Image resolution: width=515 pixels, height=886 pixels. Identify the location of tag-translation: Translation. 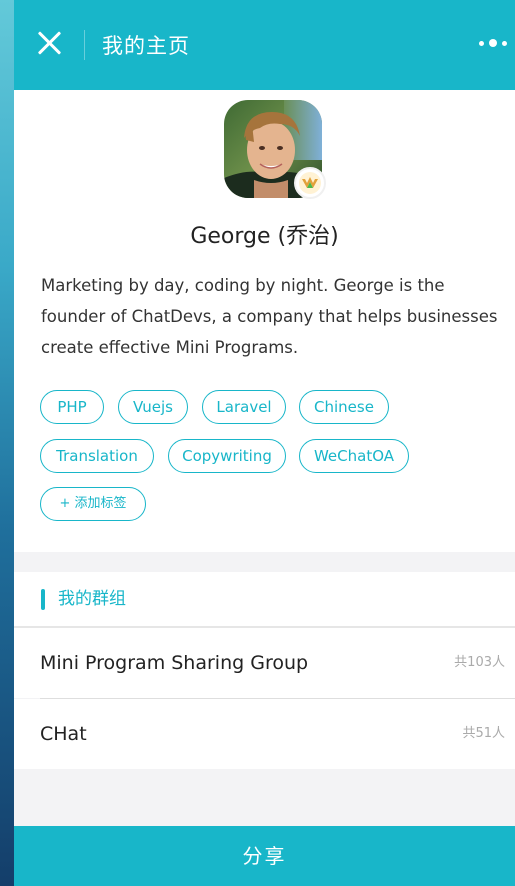
(97, 456).